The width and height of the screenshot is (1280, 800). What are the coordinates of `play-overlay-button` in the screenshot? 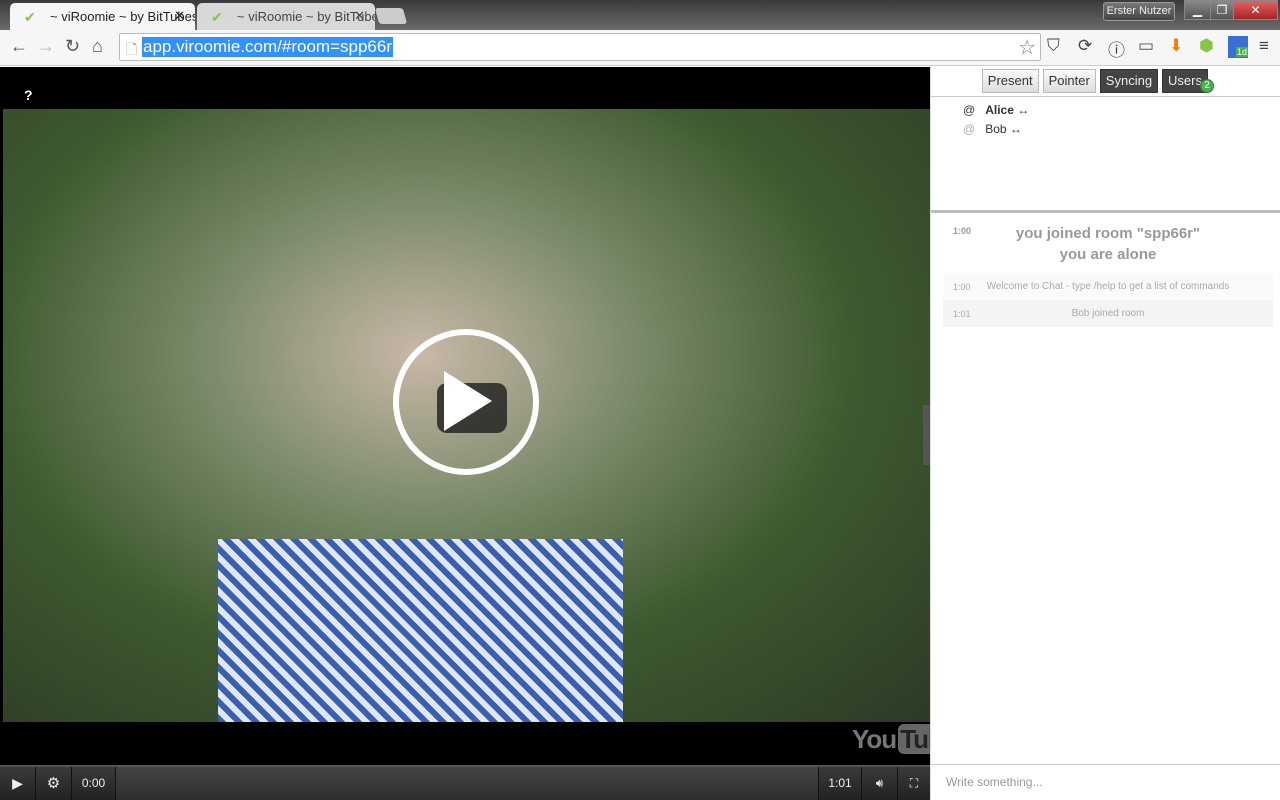 It's located at (466, 402).